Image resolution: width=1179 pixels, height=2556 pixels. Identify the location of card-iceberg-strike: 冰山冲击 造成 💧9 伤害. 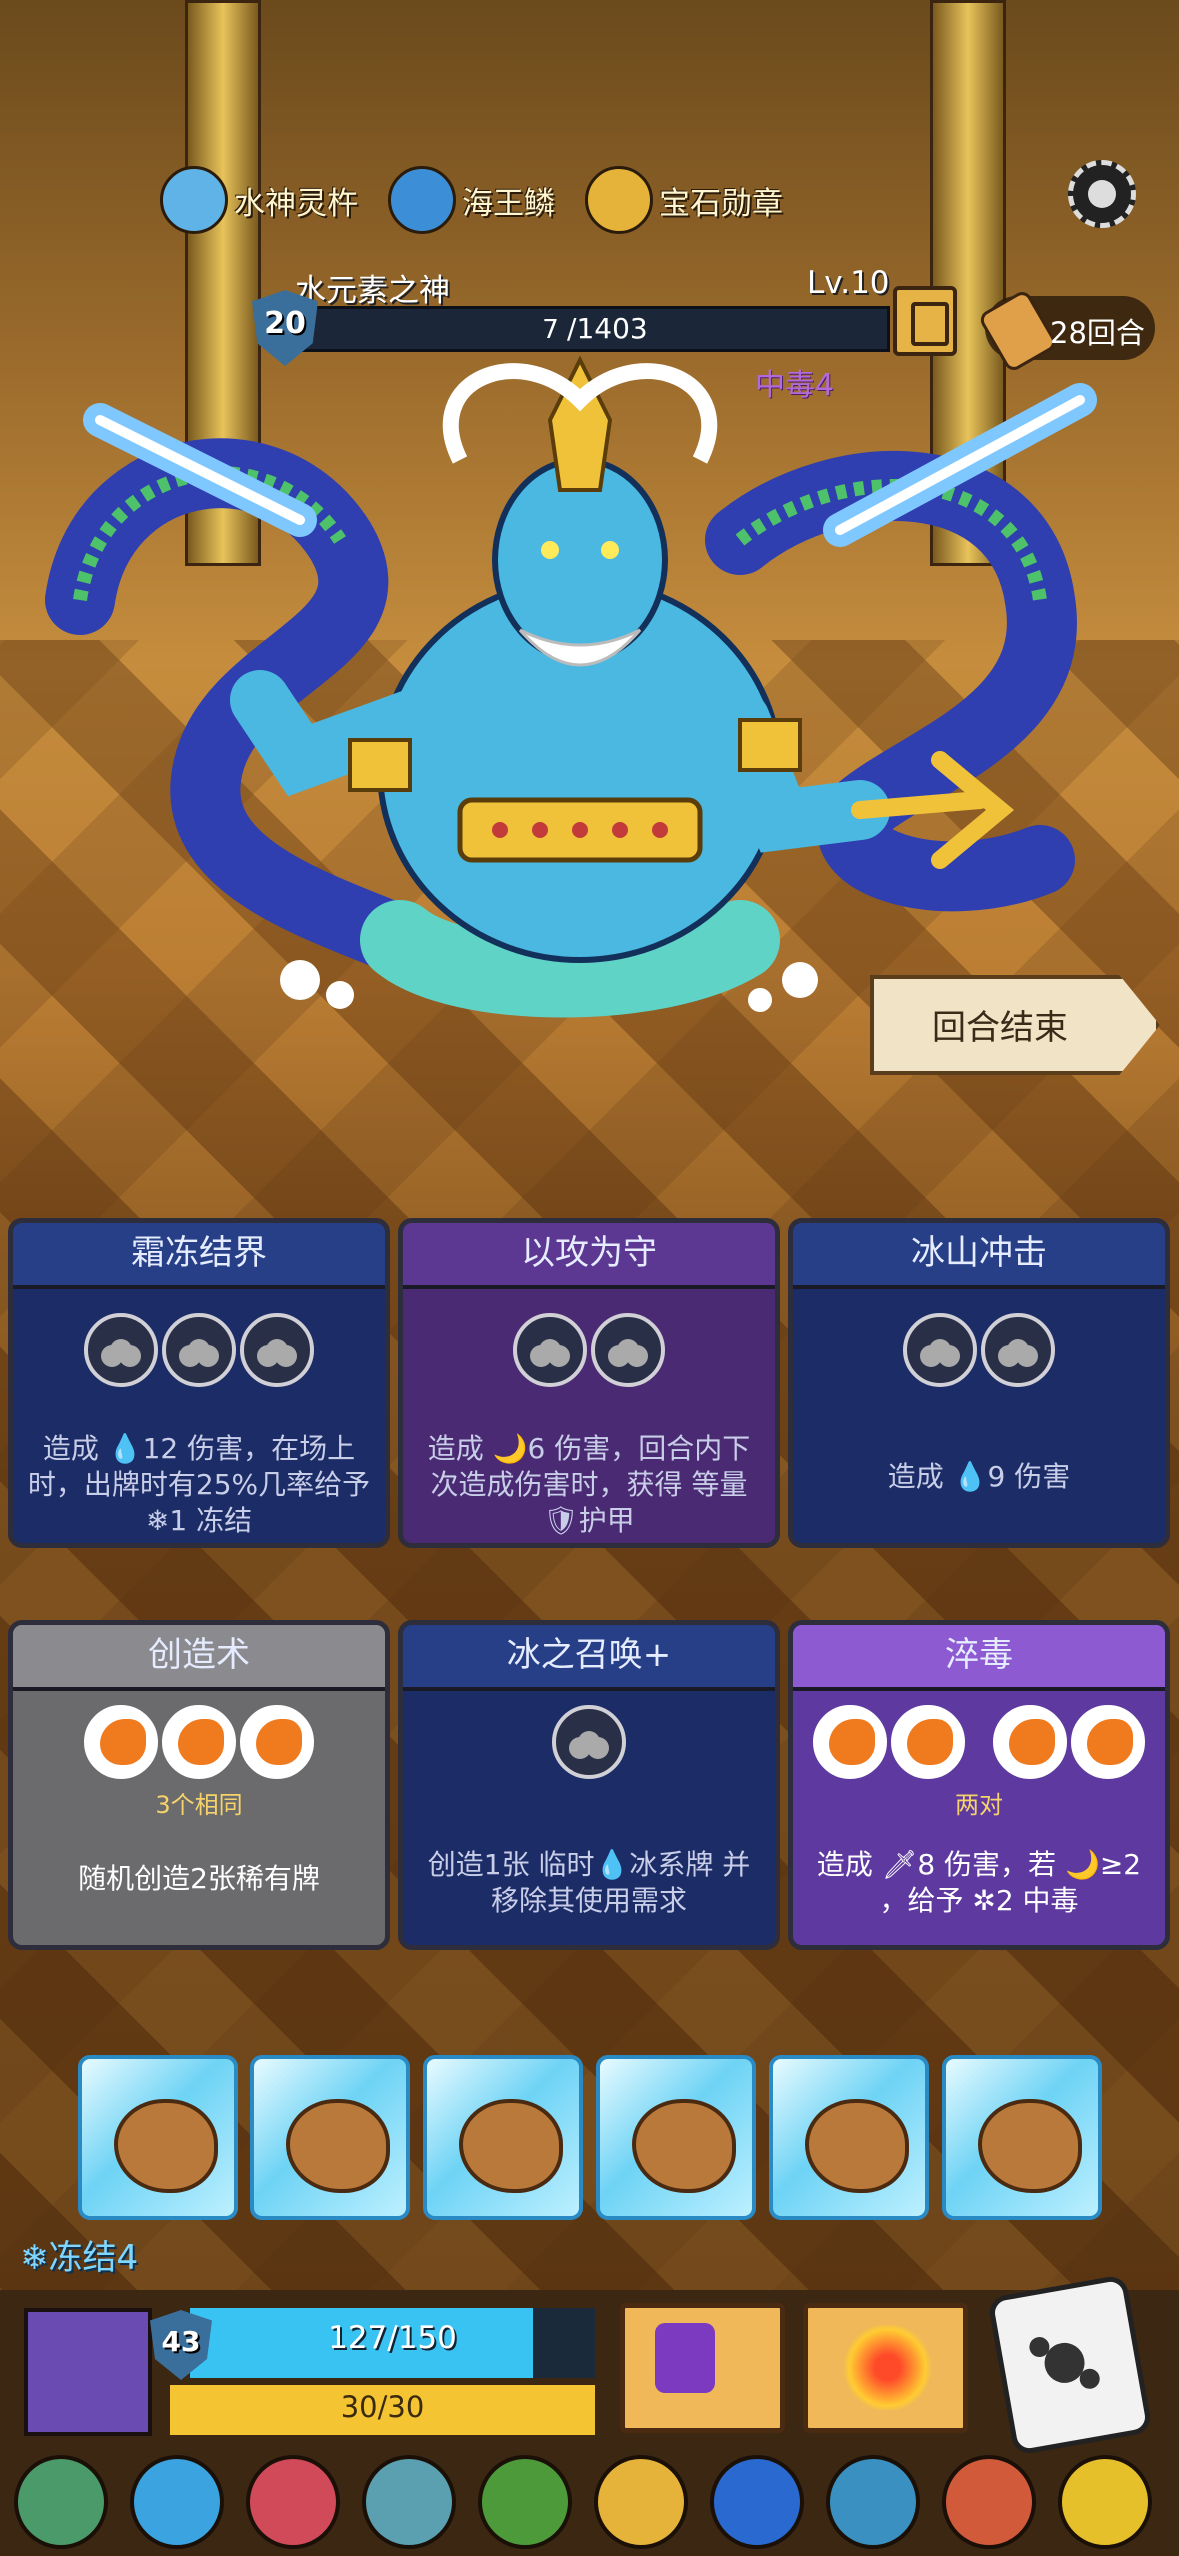
(979, 1383).